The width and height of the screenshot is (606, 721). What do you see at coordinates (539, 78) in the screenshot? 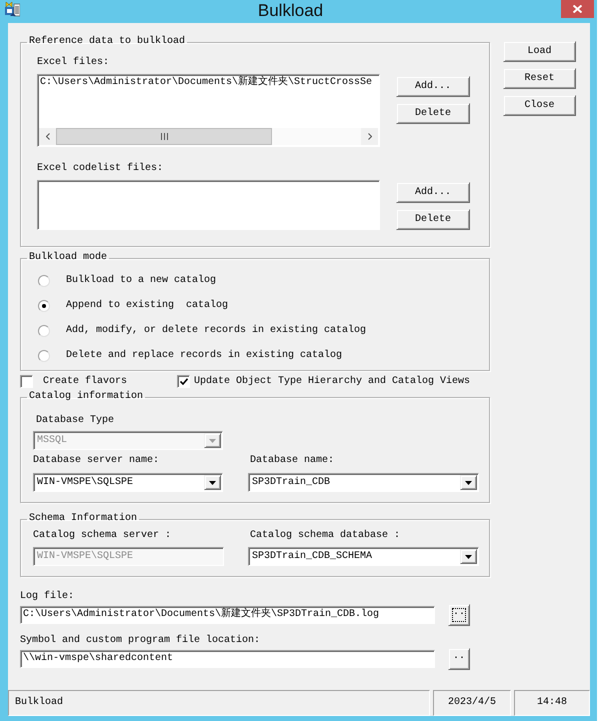
I see `reset-button: Reset` at bounding box center [539, 78].